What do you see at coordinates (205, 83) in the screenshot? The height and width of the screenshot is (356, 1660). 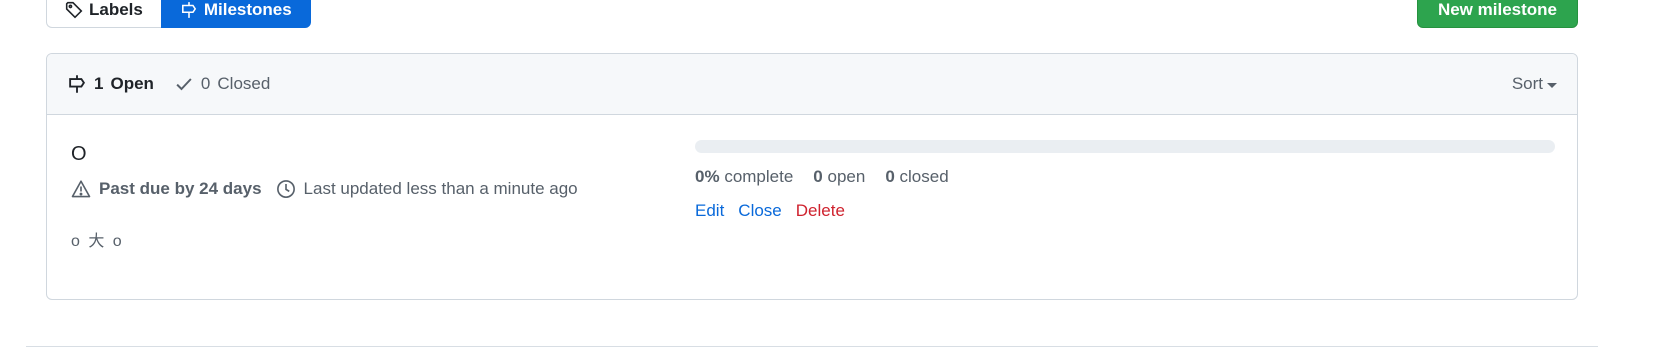 I see `closed-count: 0` at bounding box center [205, 83].